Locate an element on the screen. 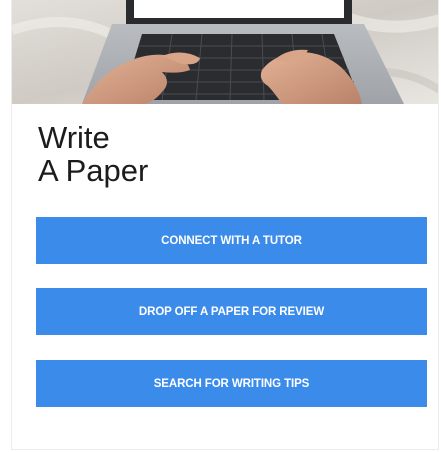  connect-with-tutor-button: CONNECT WITH A TUTOR is located at coordinates (231, 240).